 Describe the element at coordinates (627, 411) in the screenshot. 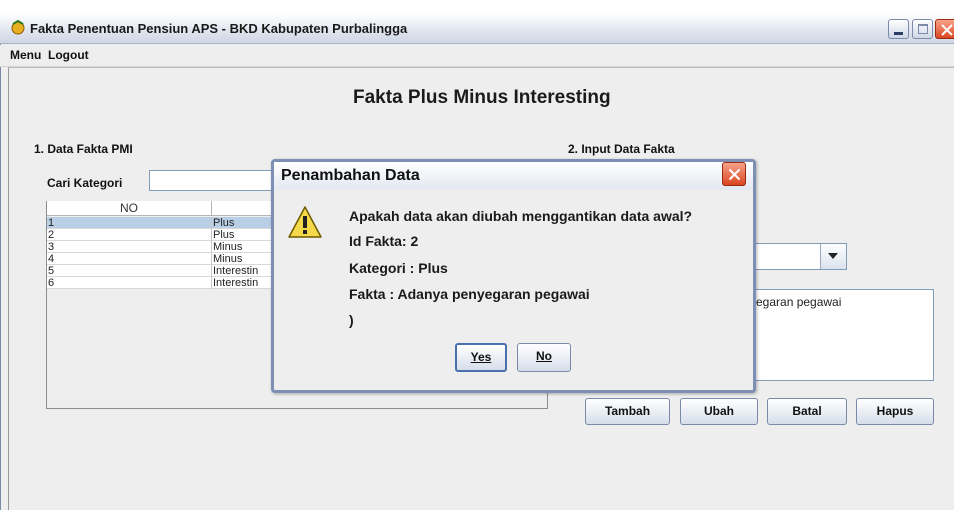

I see `tambah-button: Tambah` at that location.